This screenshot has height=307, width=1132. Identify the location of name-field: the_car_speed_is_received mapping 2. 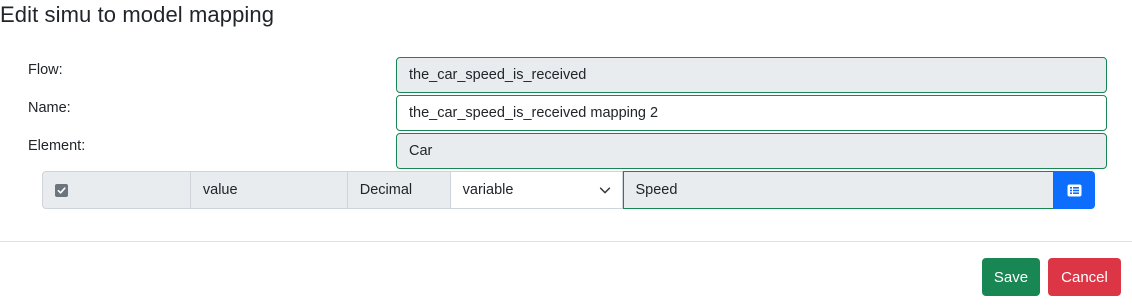
(751, 113).